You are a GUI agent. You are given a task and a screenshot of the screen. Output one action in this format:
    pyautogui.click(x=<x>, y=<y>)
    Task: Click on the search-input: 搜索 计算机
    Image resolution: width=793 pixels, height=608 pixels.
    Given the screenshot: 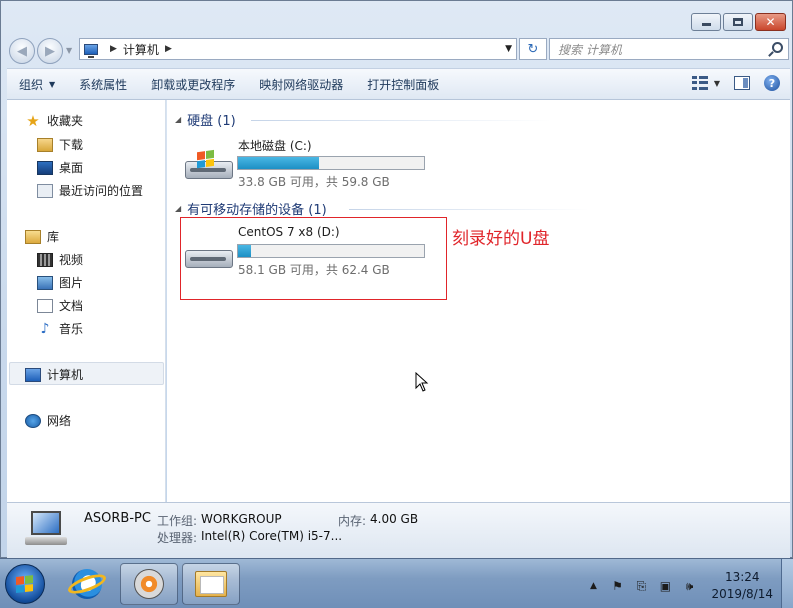 What is the action you would take?
    pyautogui.click(x=669, y=49)
    